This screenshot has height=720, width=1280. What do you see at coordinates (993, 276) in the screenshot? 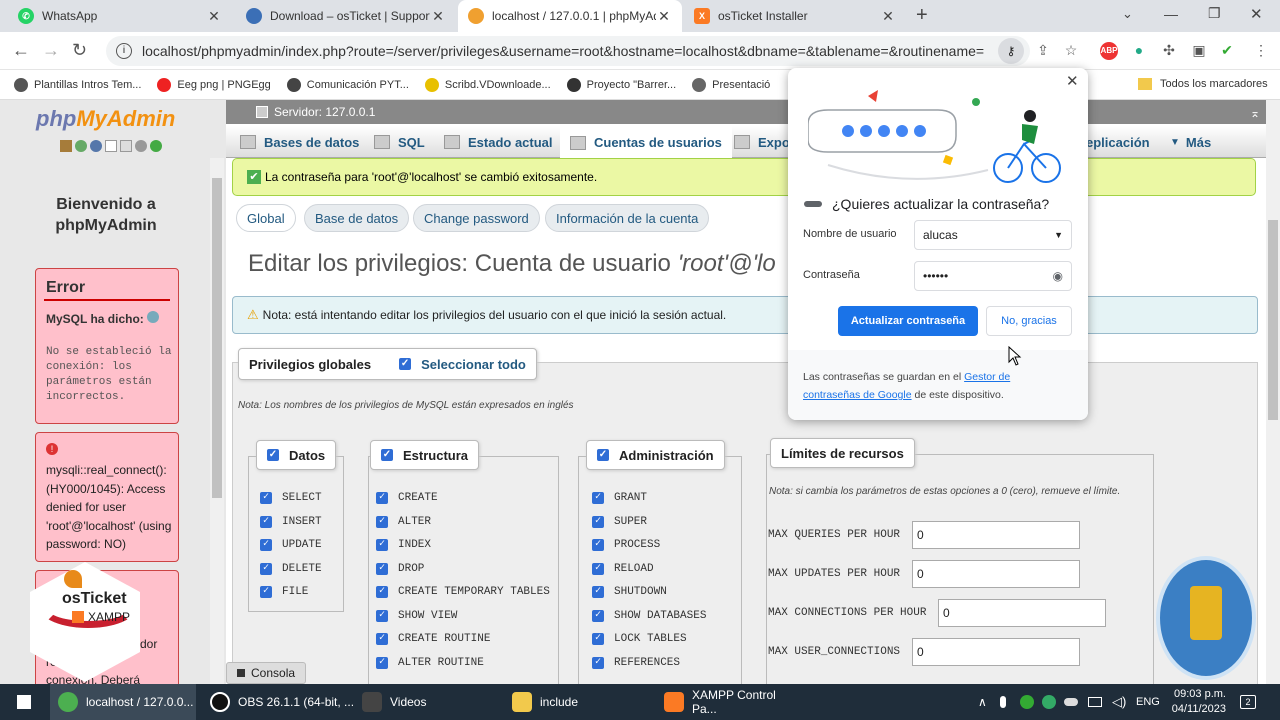
I see `password-field: •••••• ◉` at bounding box center [993, 276].